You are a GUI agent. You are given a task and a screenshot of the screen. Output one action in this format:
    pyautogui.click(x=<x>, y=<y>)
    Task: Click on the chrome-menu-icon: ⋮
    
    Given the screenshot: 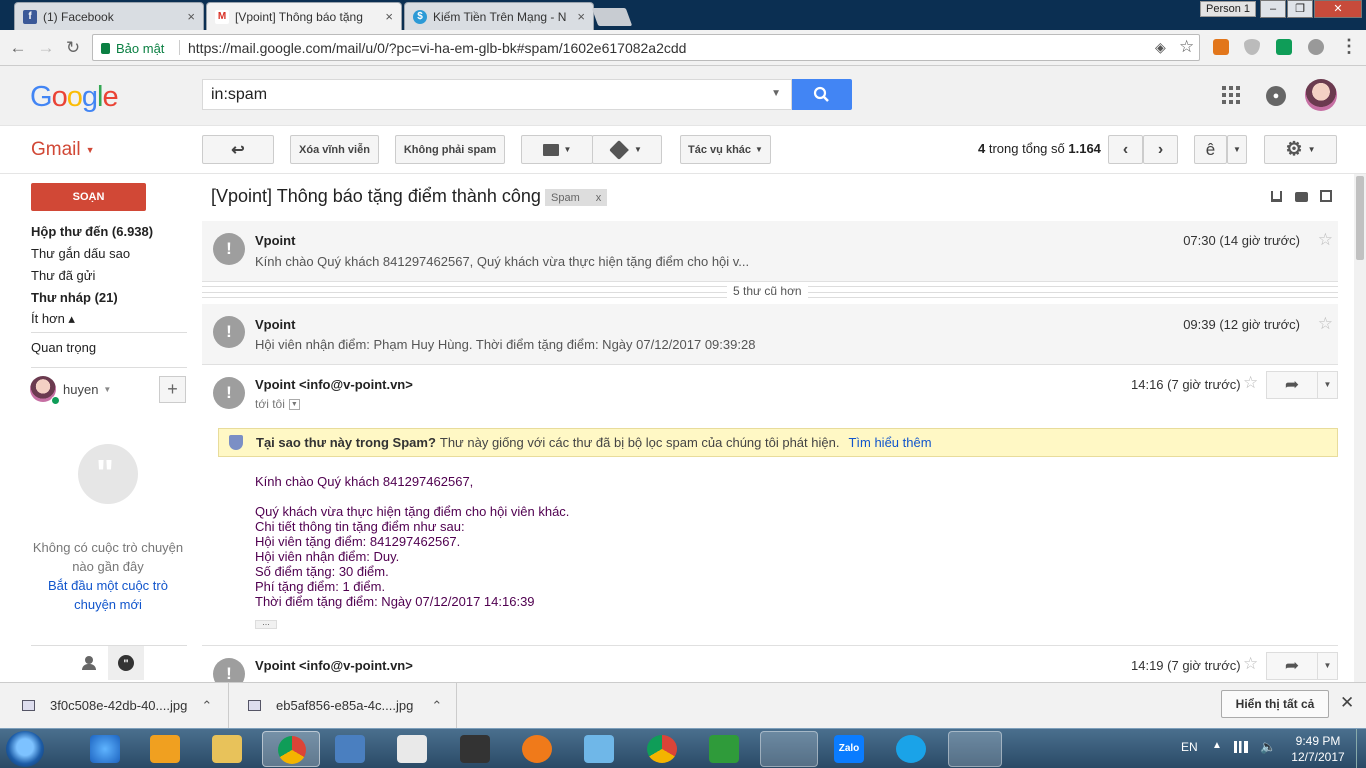 What is the action you would take?
    pyautogui.click(x=1349, y=46)
    